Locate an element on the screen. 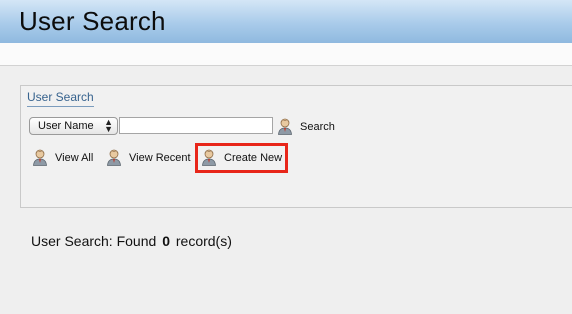 This screenshot has height=314, width=572. search-input is located at coordinates (196, 125).